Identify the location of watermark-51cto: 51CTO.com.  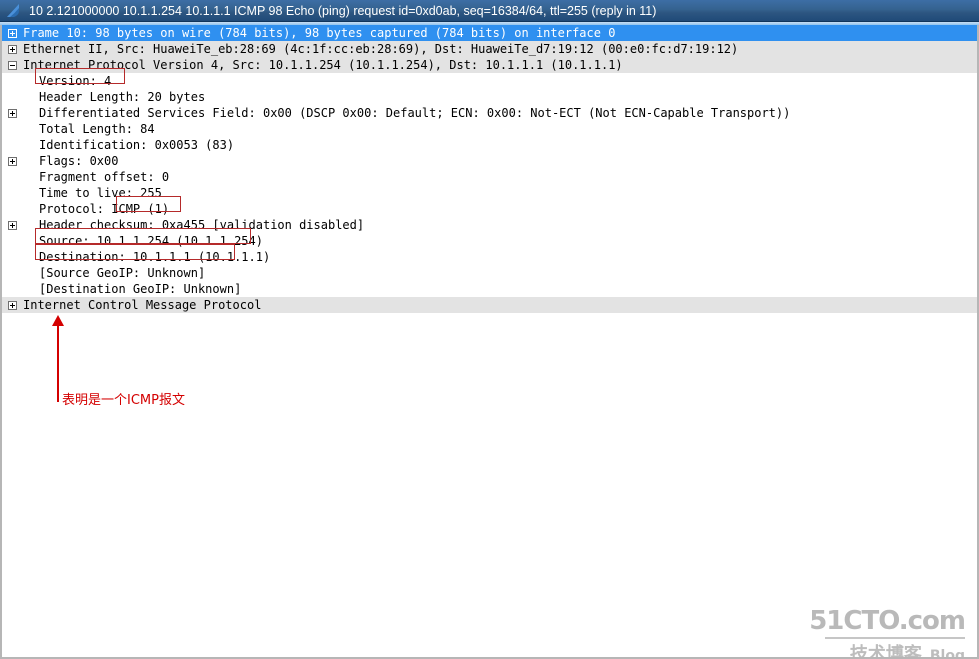
(887, 621).